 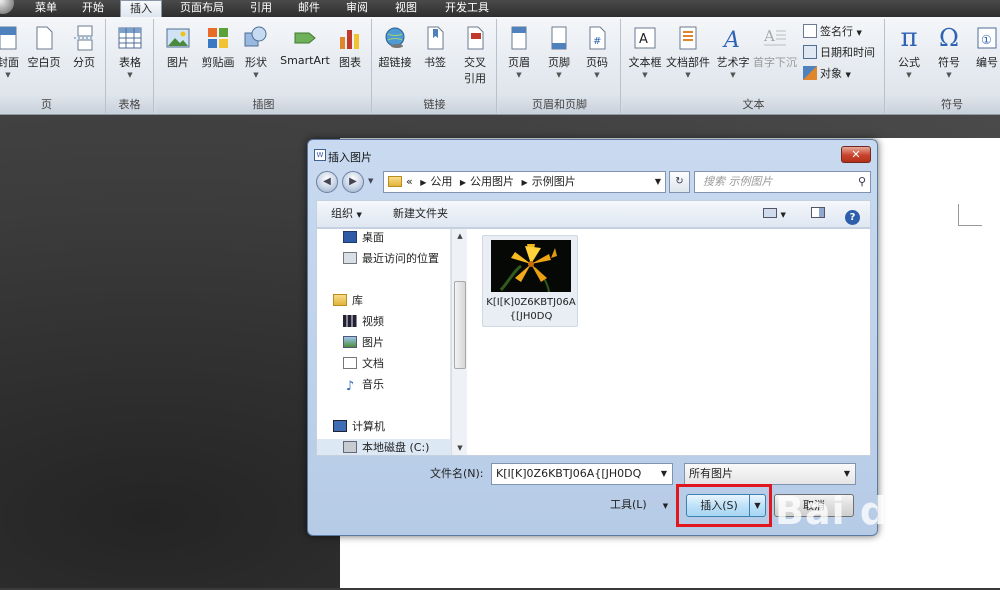 I want to click on clipart-button: 剪贴画, so click(x=218, y=56).